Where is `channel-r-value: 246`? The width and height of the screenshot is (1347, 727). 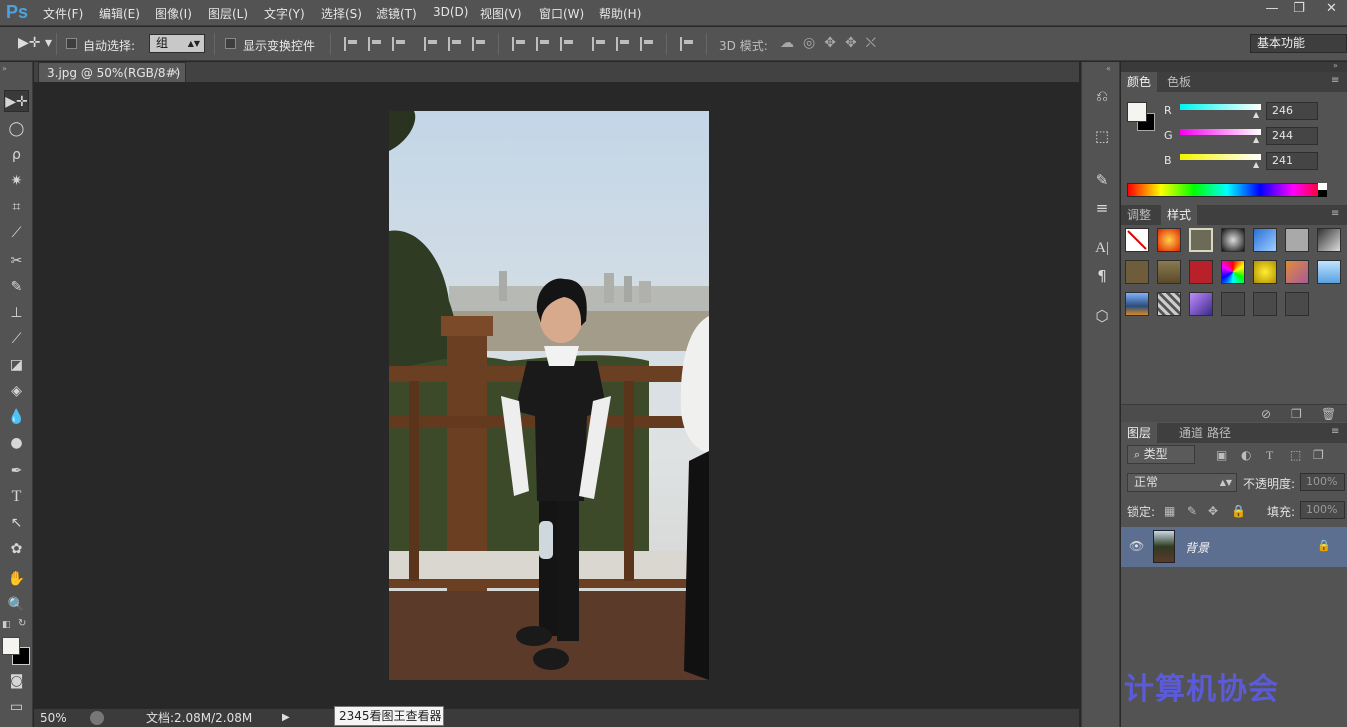 channel-r-value: 246 is located at coordinates (1292, 111).